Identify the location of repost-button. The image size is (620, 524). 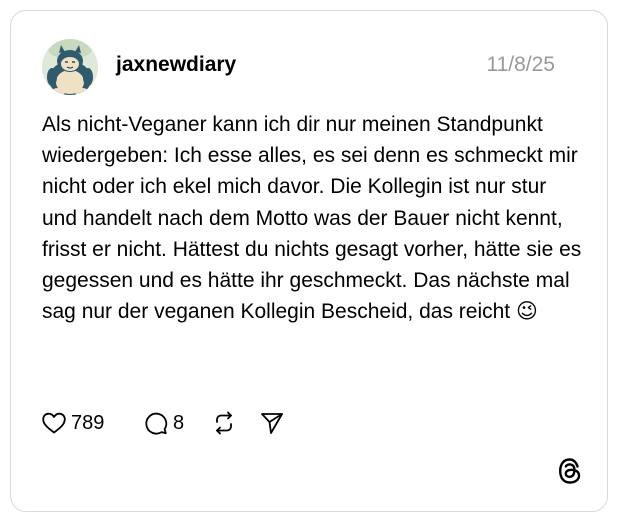
(224, 423).